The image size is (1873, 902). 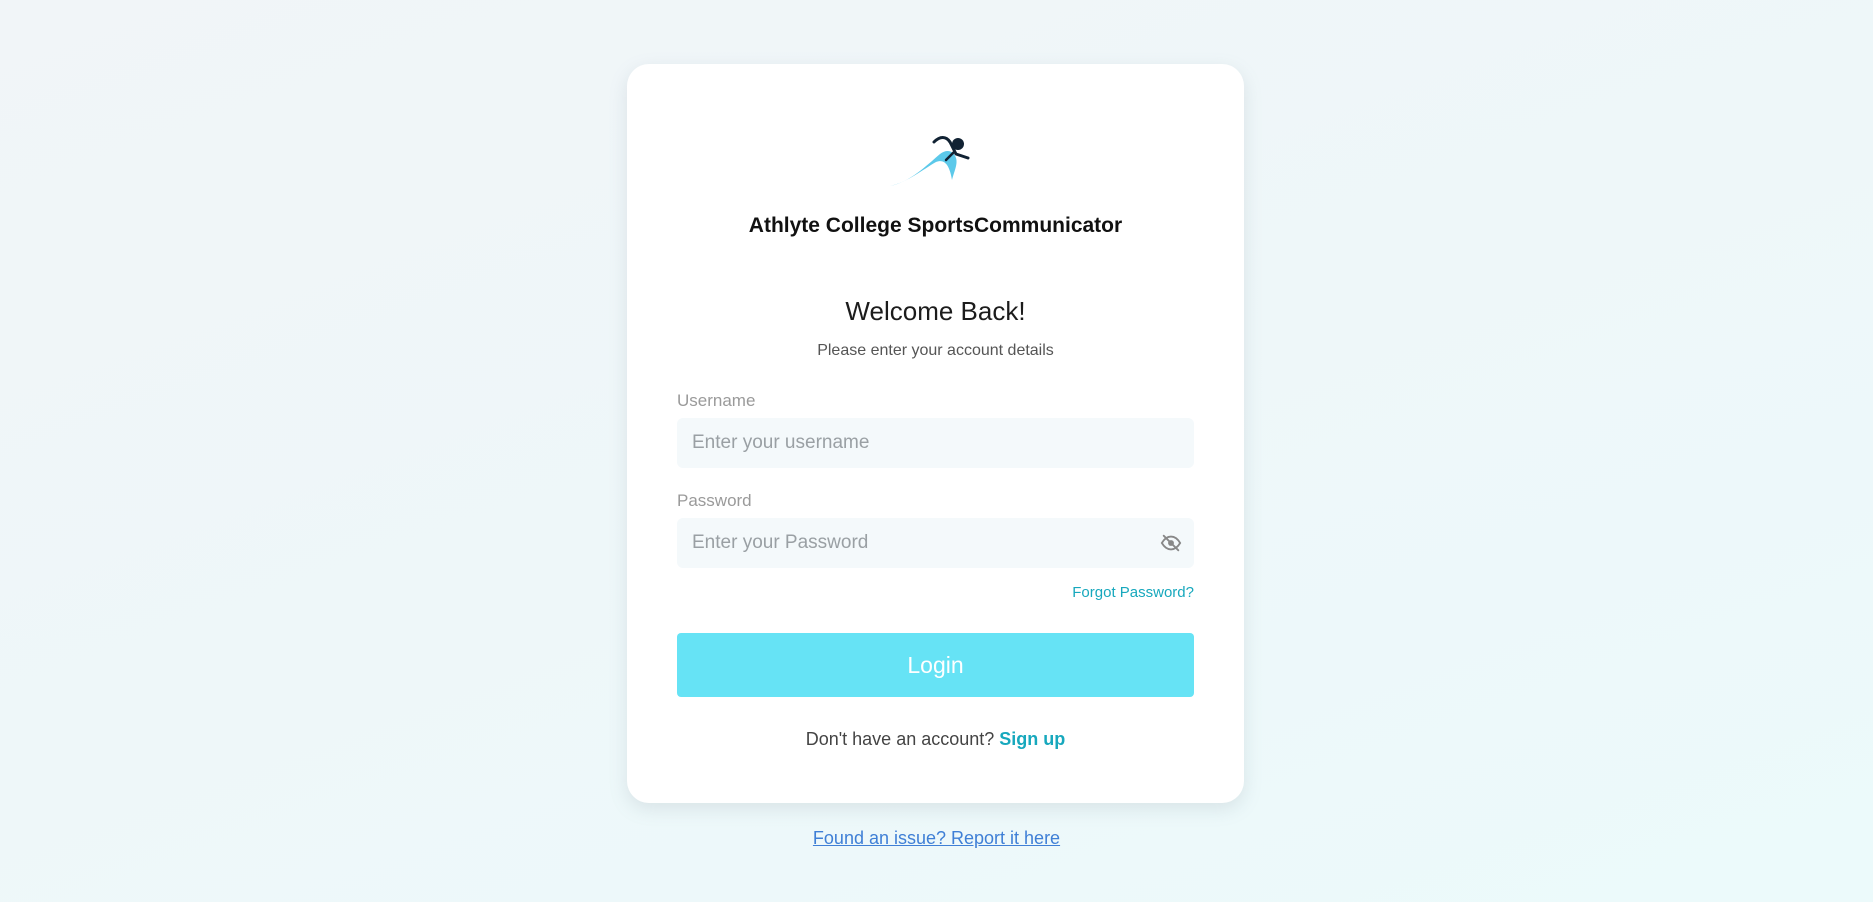 I want to click on password-field-box, so click(x=935, y=543).